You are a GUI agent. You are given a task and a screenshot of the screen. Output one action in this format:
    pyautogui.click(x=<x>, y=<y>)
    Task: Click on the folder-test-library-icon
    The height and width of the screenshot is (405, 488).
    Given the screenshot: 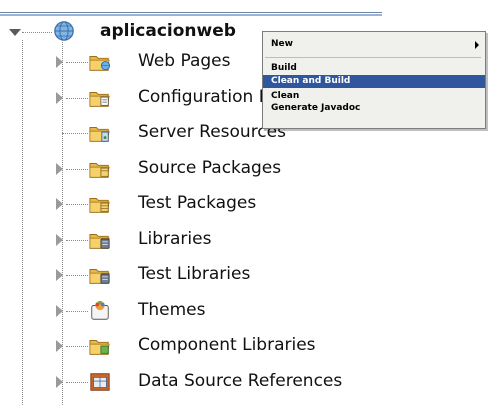 What is the action you would take?
    pyautogui.click(x=99, y=276)
    